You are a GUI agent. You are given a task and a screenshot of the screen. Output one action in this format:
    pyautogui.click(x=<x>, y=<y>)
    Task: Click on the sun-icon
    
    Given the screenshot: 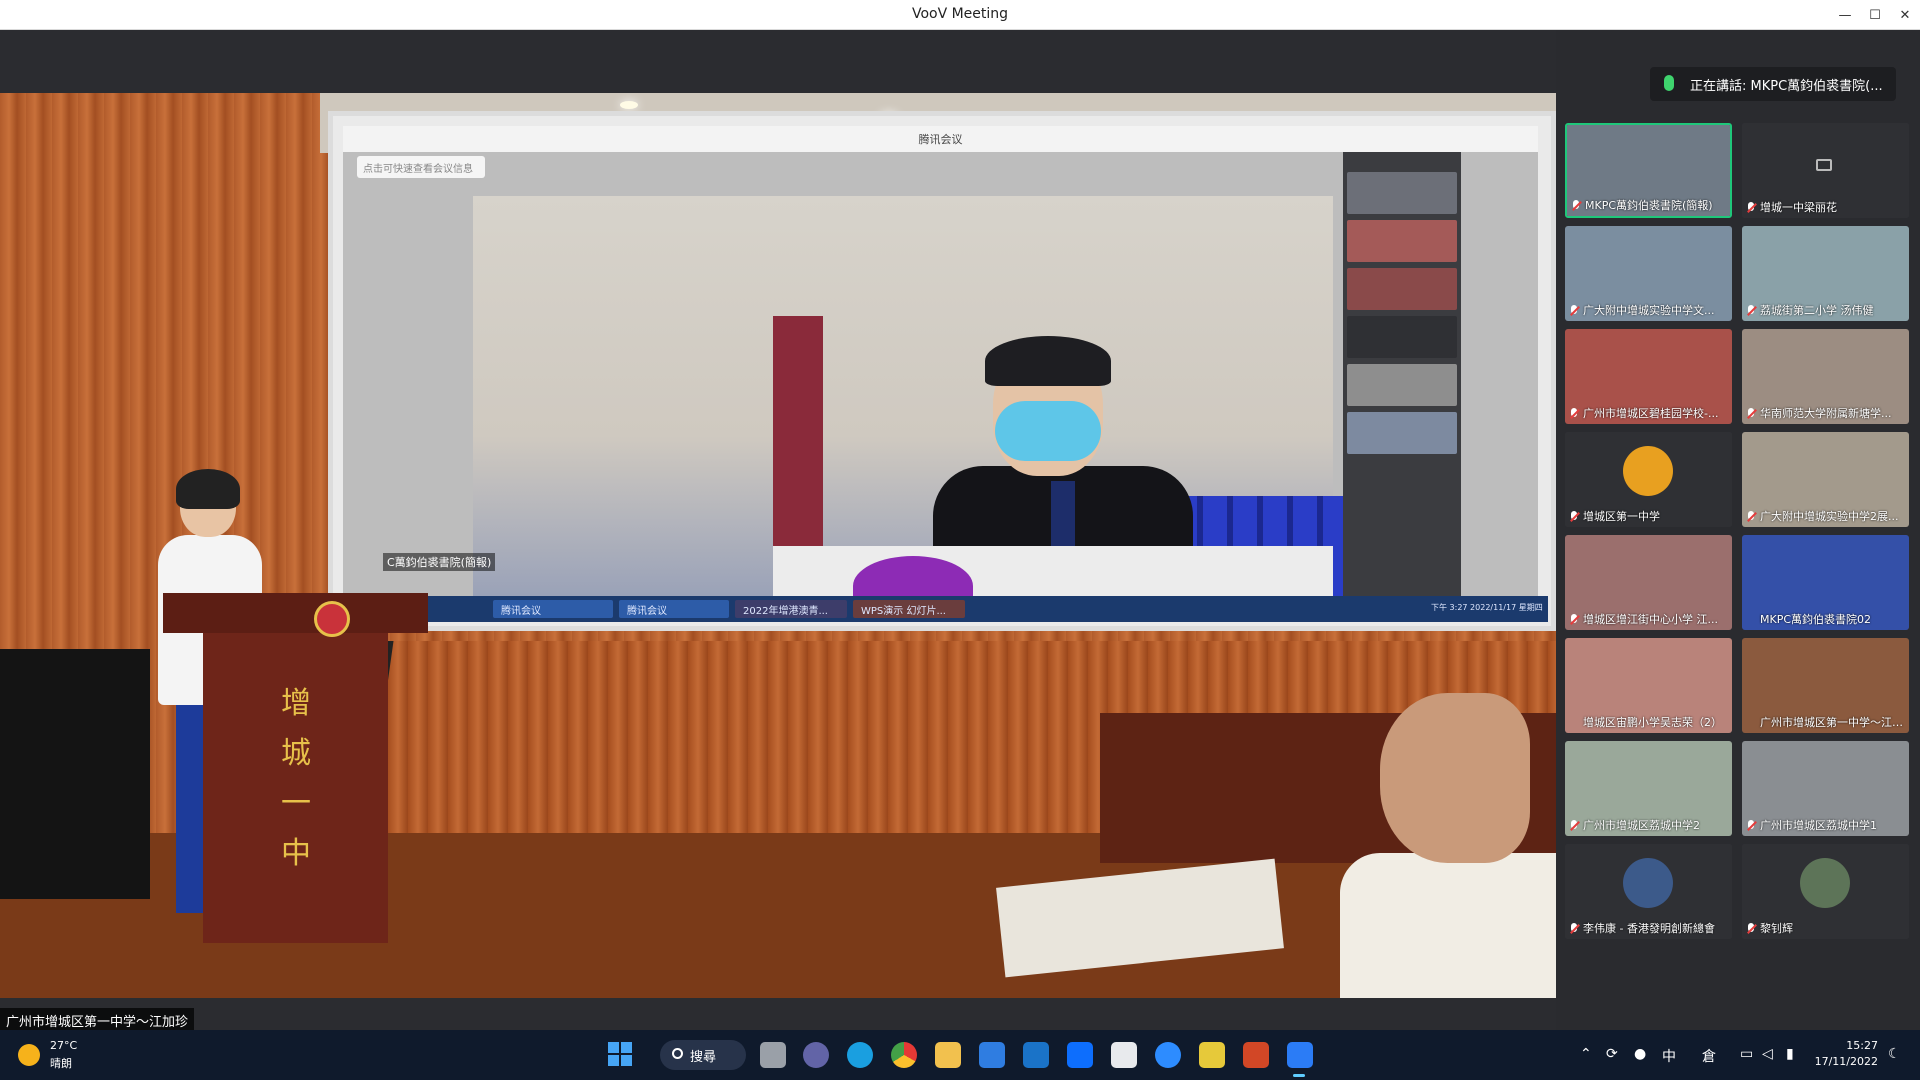 What is the action you would take?
    pyautogui.click(x=29, y=1055)
    